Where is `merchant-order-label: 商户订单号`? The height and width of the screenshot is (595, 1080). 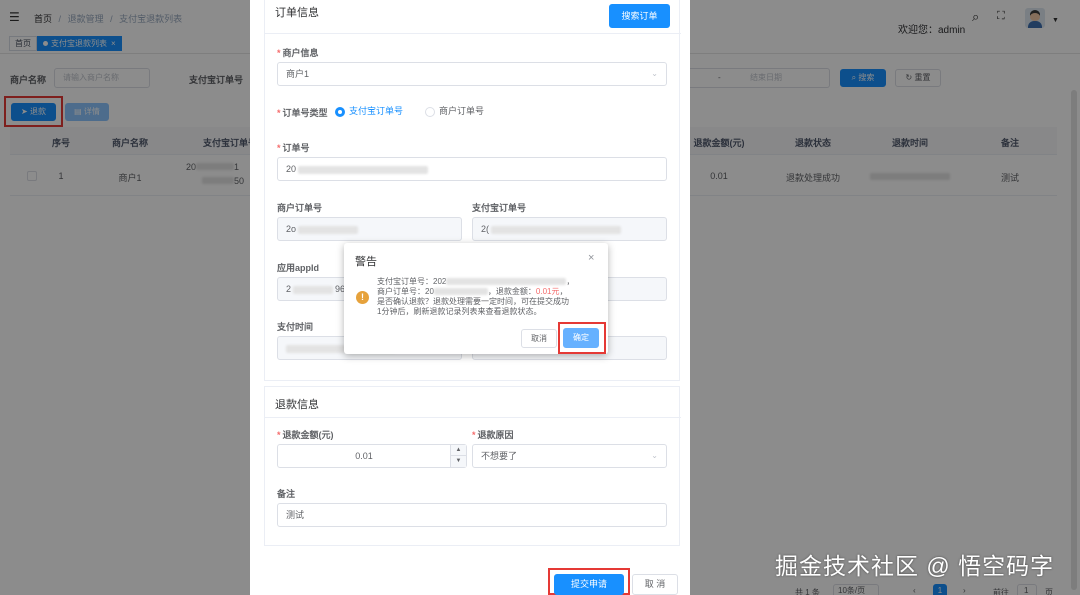
merchant-order-label: 商户订单号 is located at coordinates (300, 208).